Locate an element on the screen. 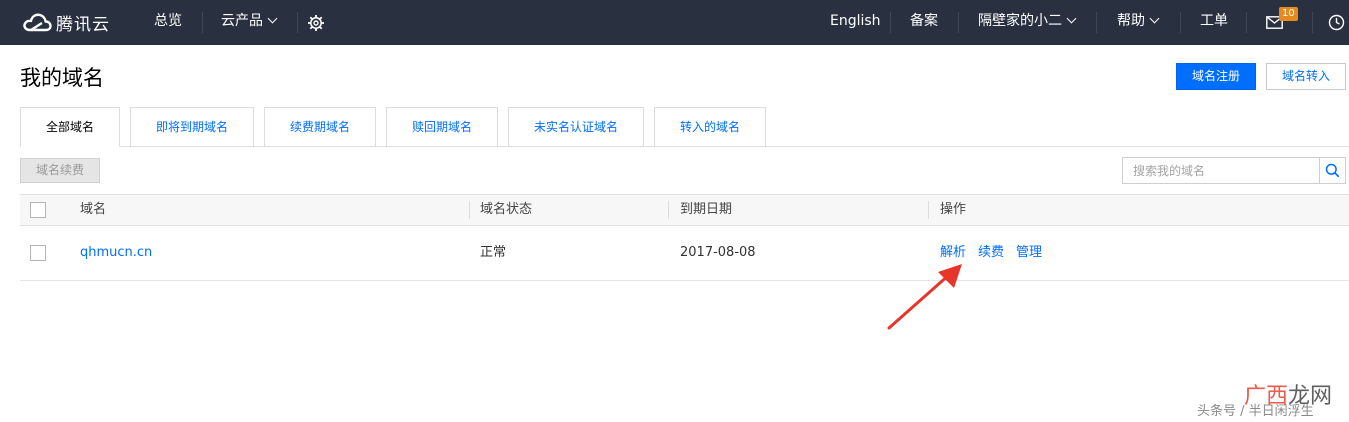 The image size is (1349, 422). manage-link: 管理 is located at coordinates (1029, 253).